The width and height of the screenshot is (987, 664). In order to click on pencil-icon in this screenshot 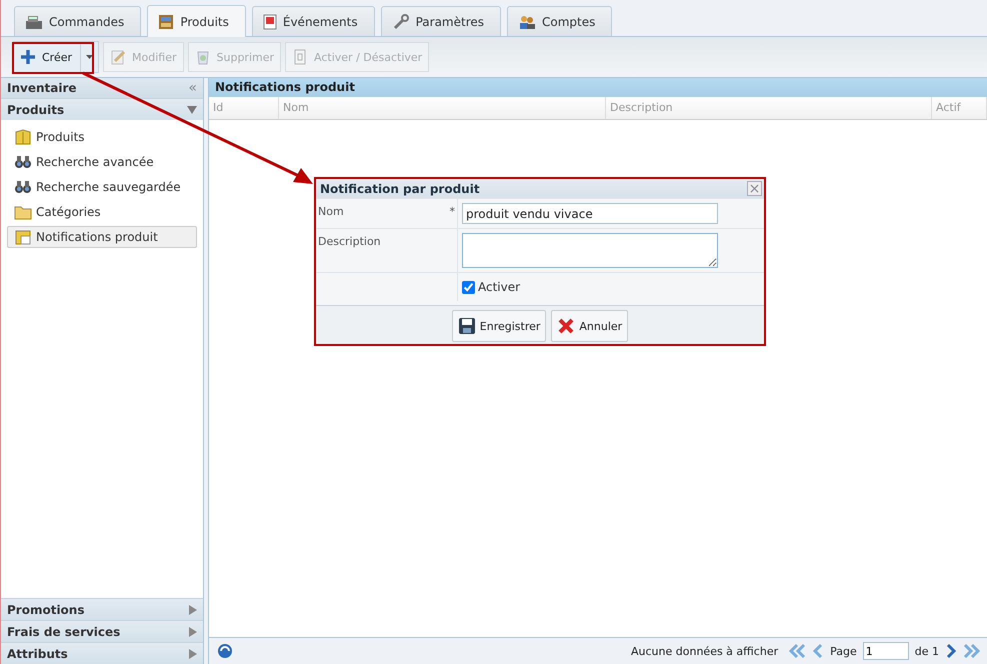, I will do `click(118, 57)`.